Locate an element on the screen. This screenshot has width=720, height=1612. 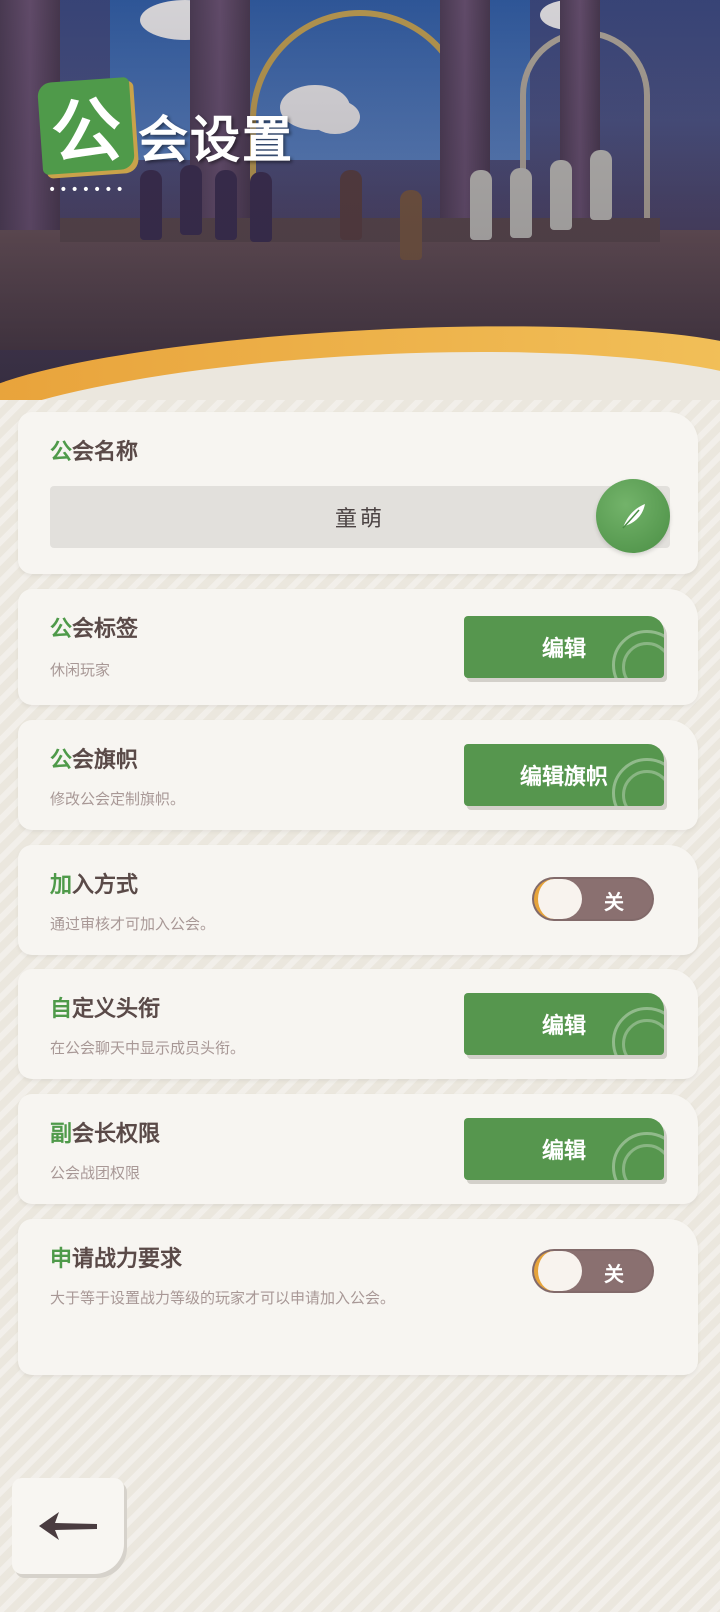
card-title: 申请战力要求 is located at coordinates (116, 1259).